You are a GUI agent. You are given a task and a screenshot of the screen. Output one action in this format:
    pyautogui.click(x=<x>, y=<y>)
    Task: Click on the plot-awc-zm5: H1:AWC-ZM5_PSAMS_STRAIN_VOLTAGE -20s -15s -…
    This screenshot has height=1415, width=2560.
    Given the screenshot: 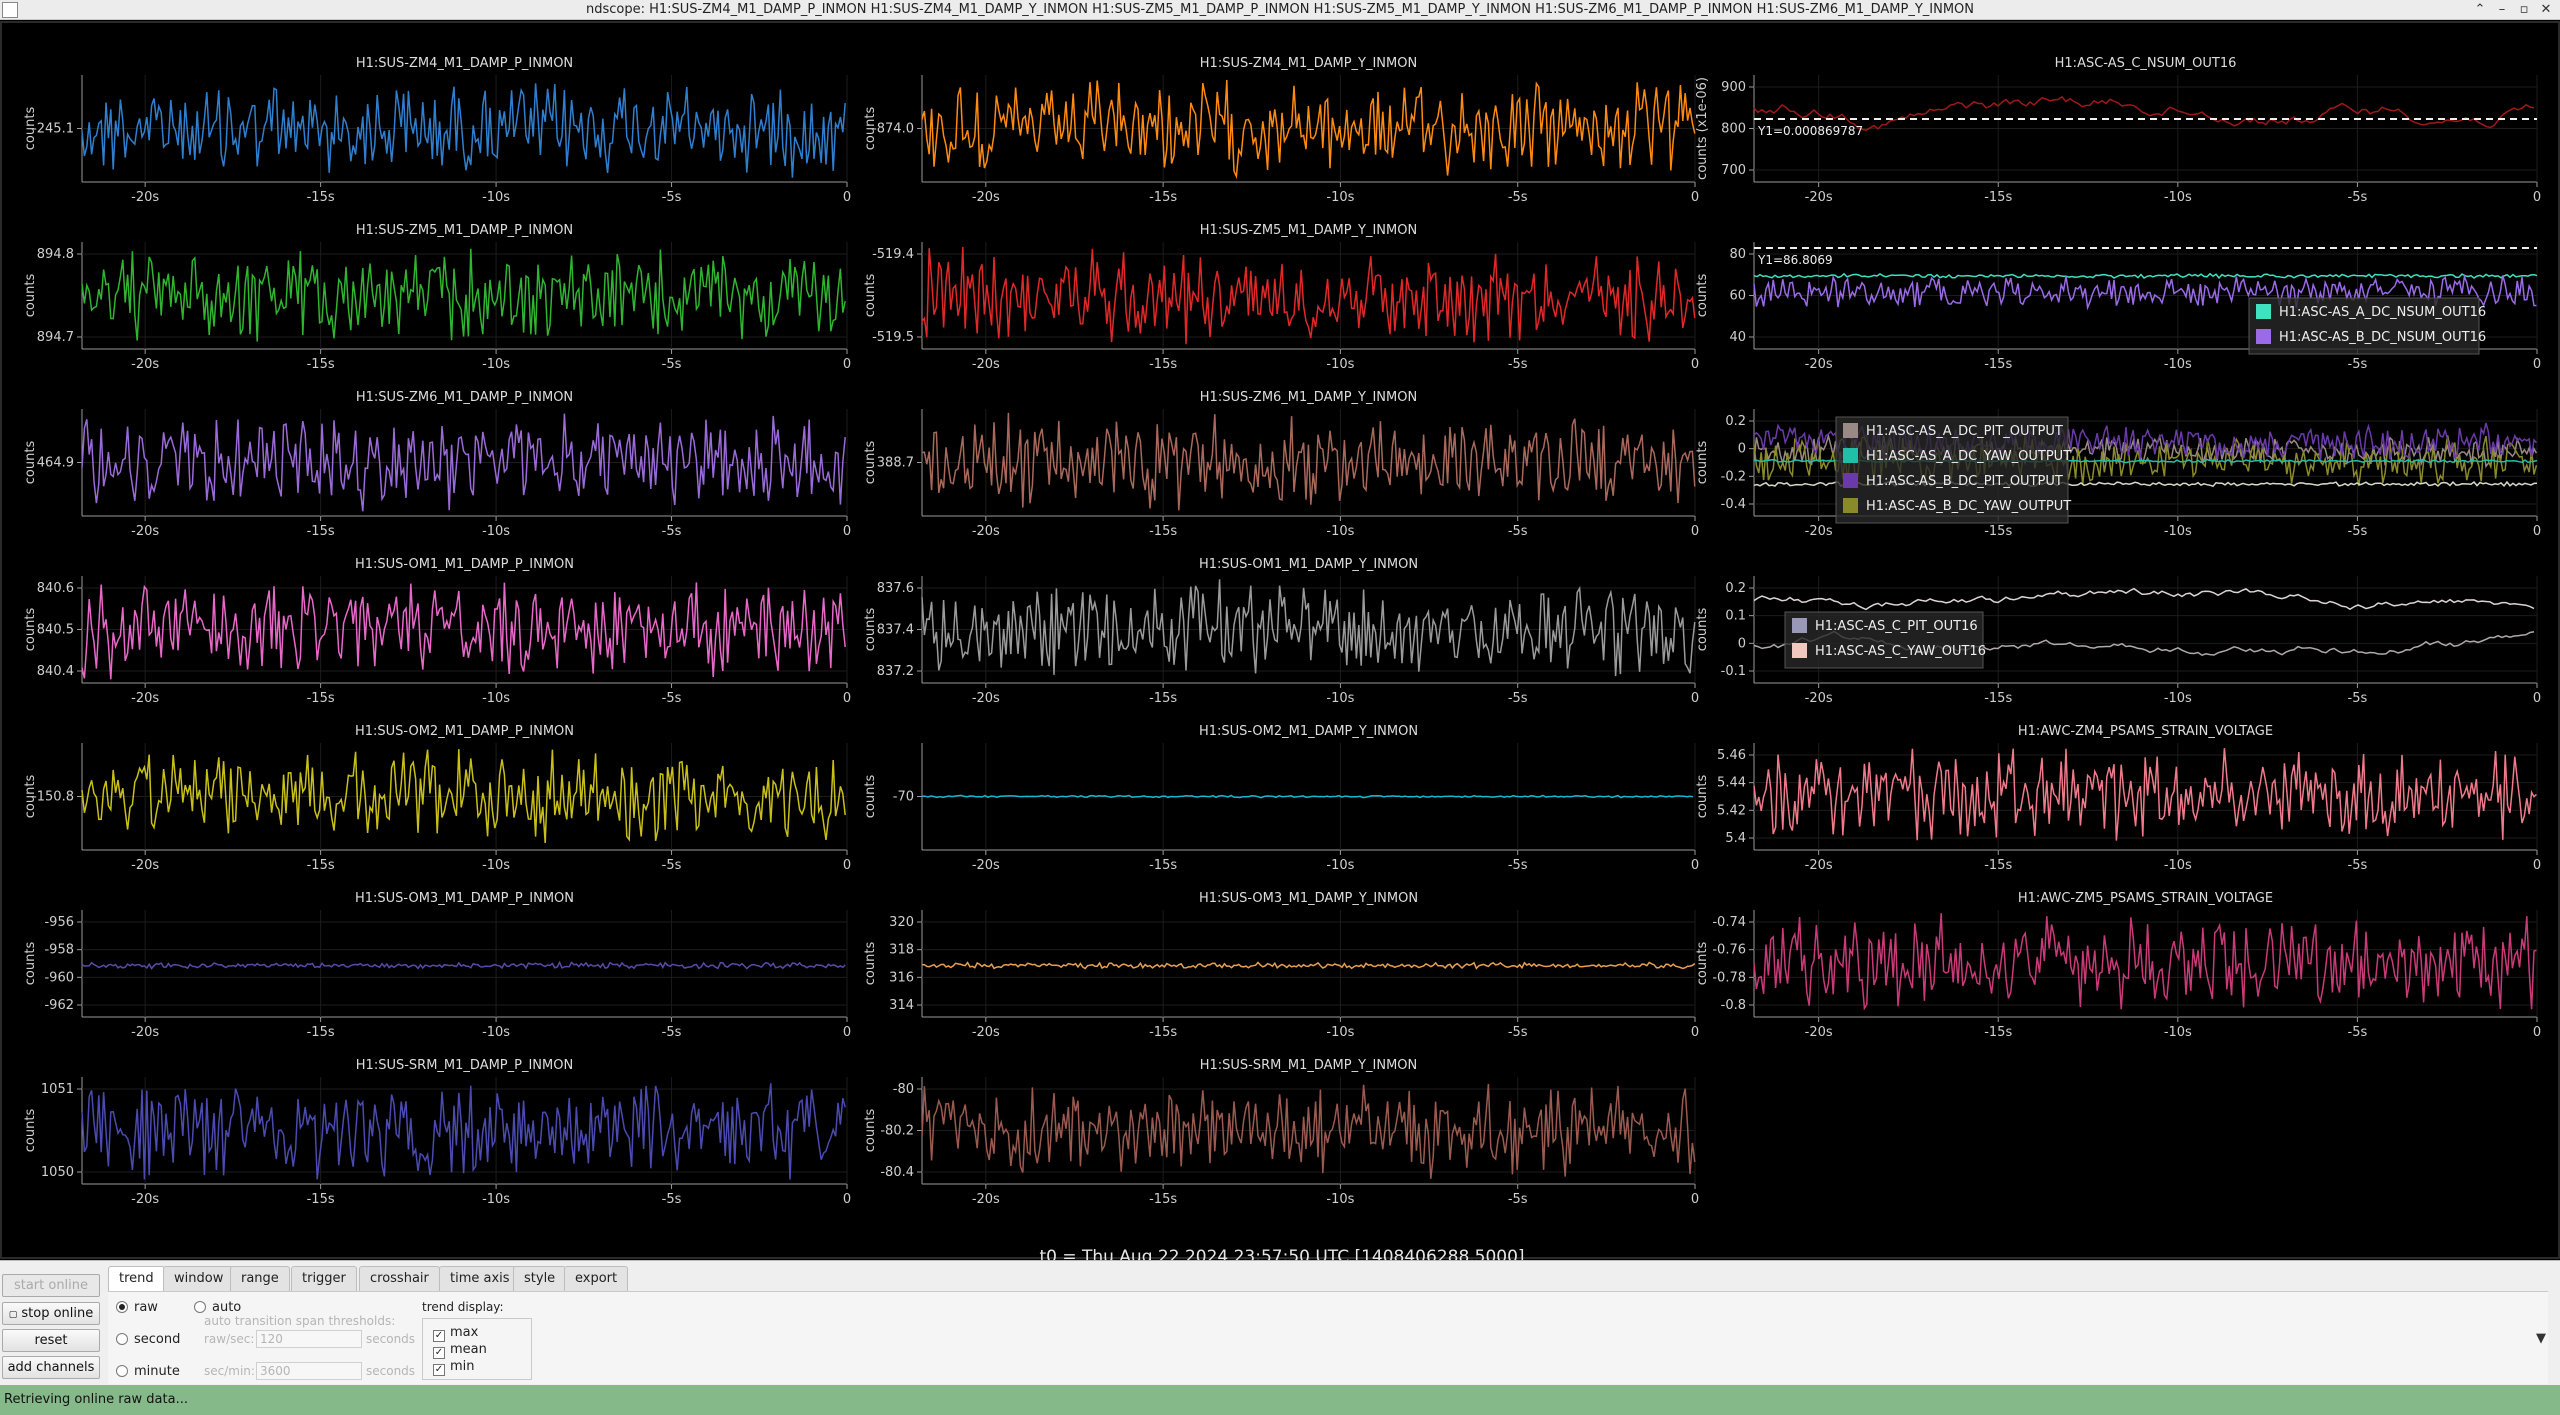 What is the action you would take?
    pyautogui.click(x=2118, y=965)
    